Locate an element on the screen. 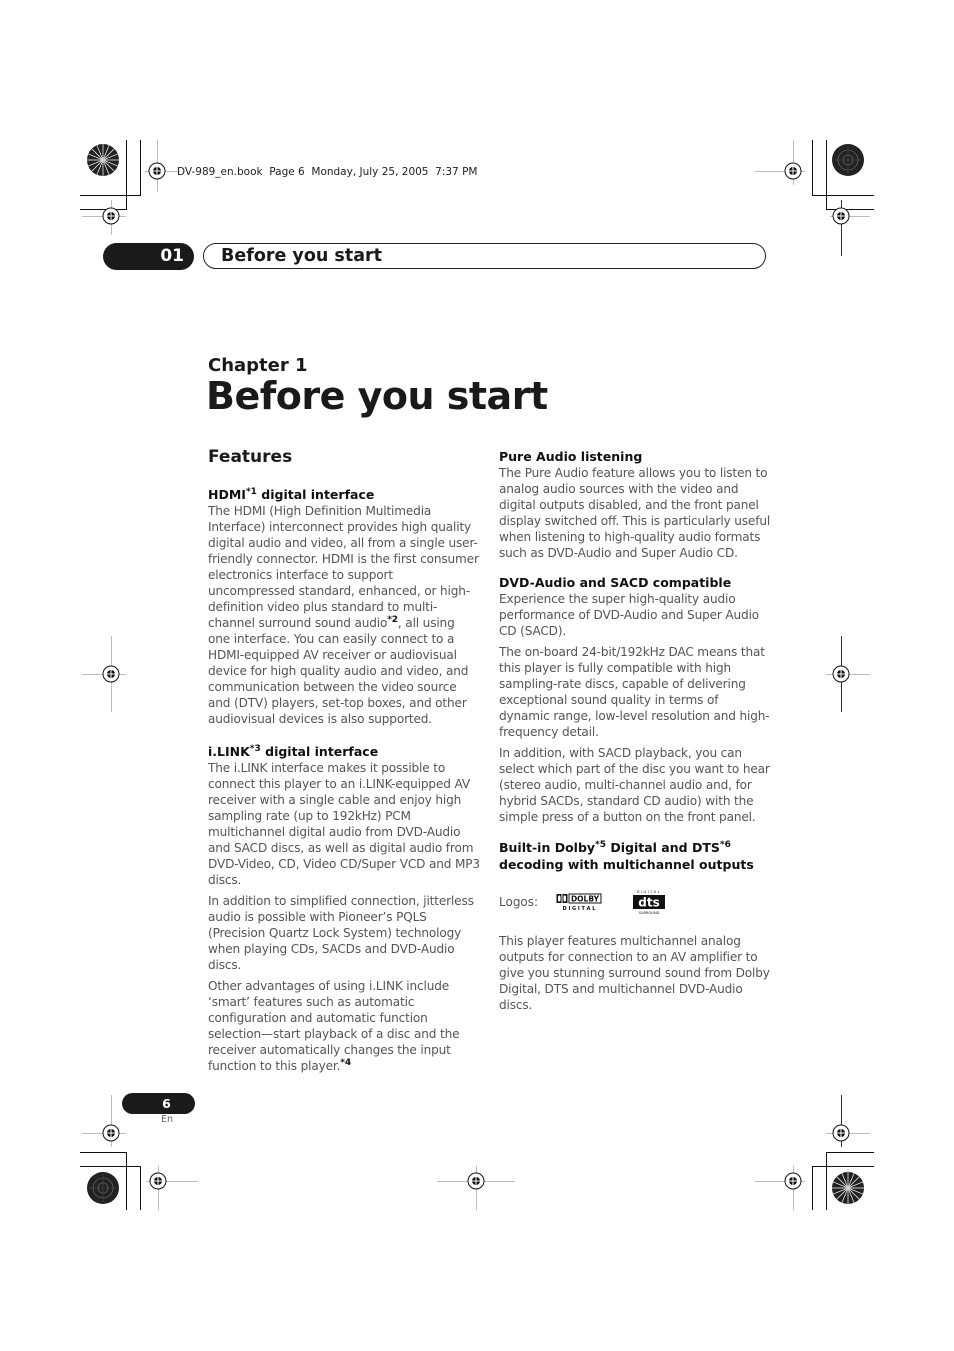 The image size is (954, 1351). page-title: Before you start is located at coordinates (377, 396).